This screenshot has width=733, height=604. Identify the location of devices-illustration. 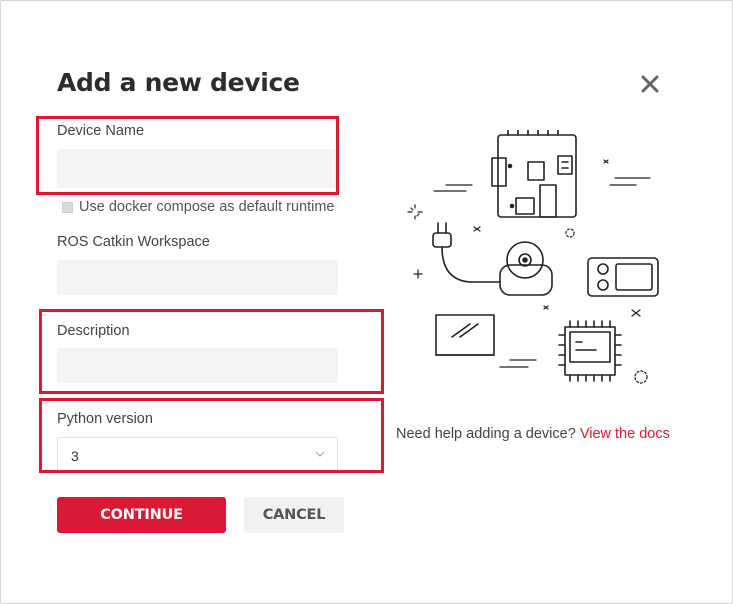
(533, 257).